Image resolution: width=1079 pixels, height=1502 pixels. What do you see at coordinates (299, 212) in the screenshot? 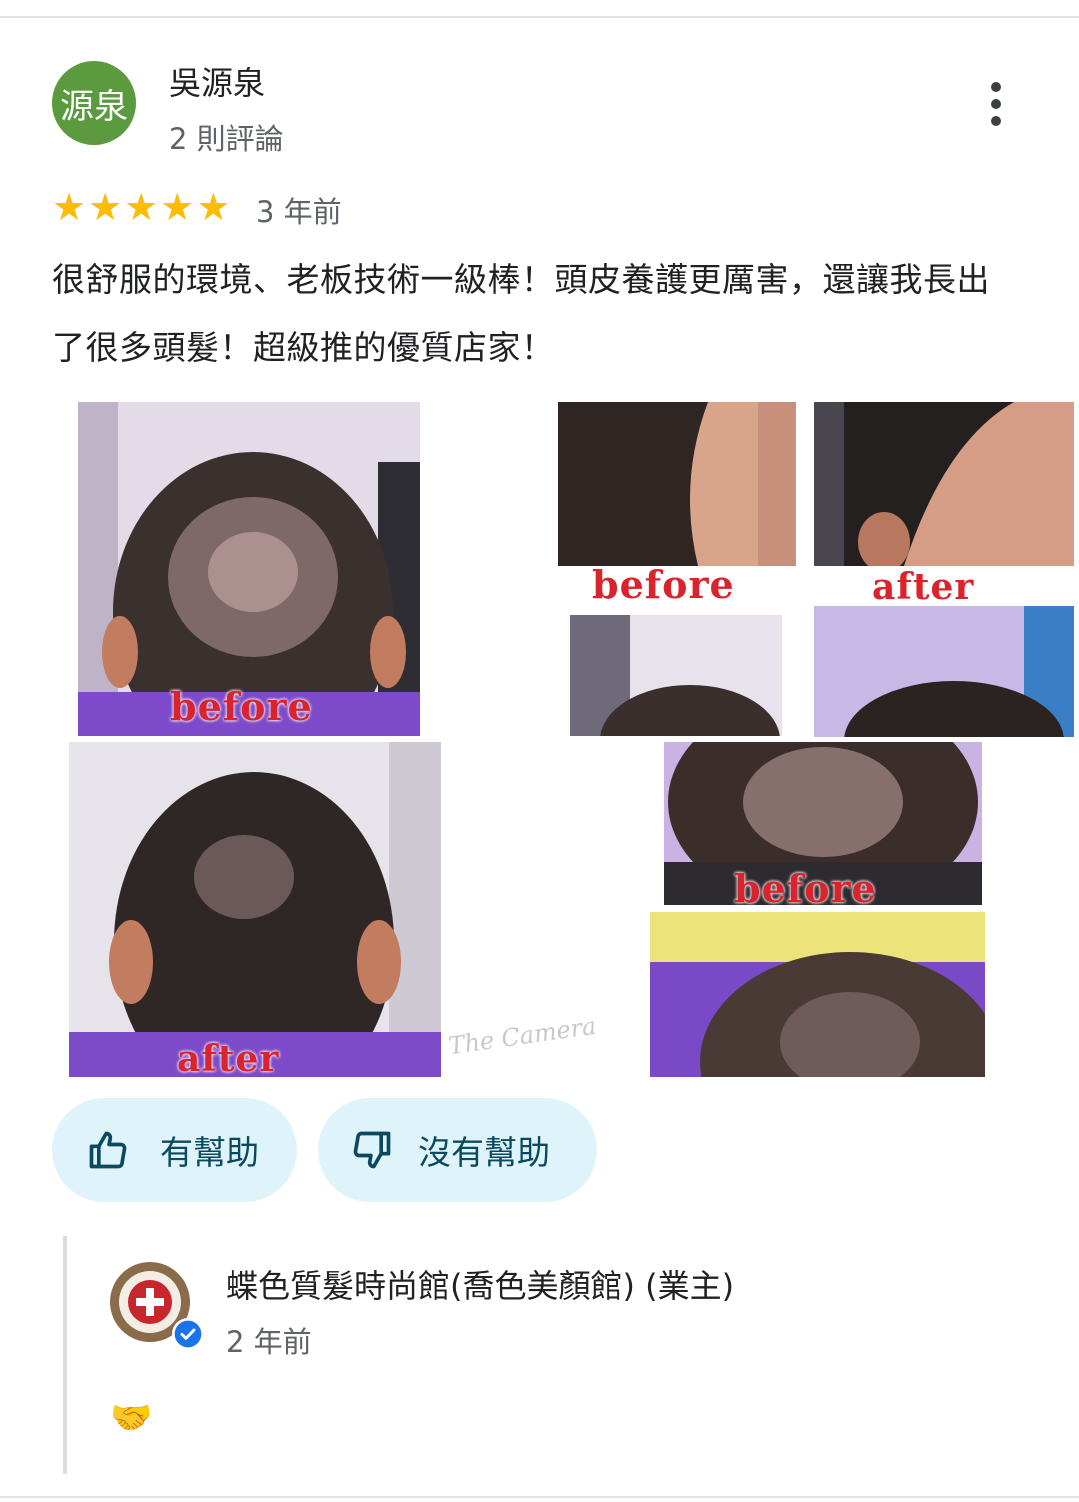
I see `review-time: 3 年前` at bounding box center [299, 212].